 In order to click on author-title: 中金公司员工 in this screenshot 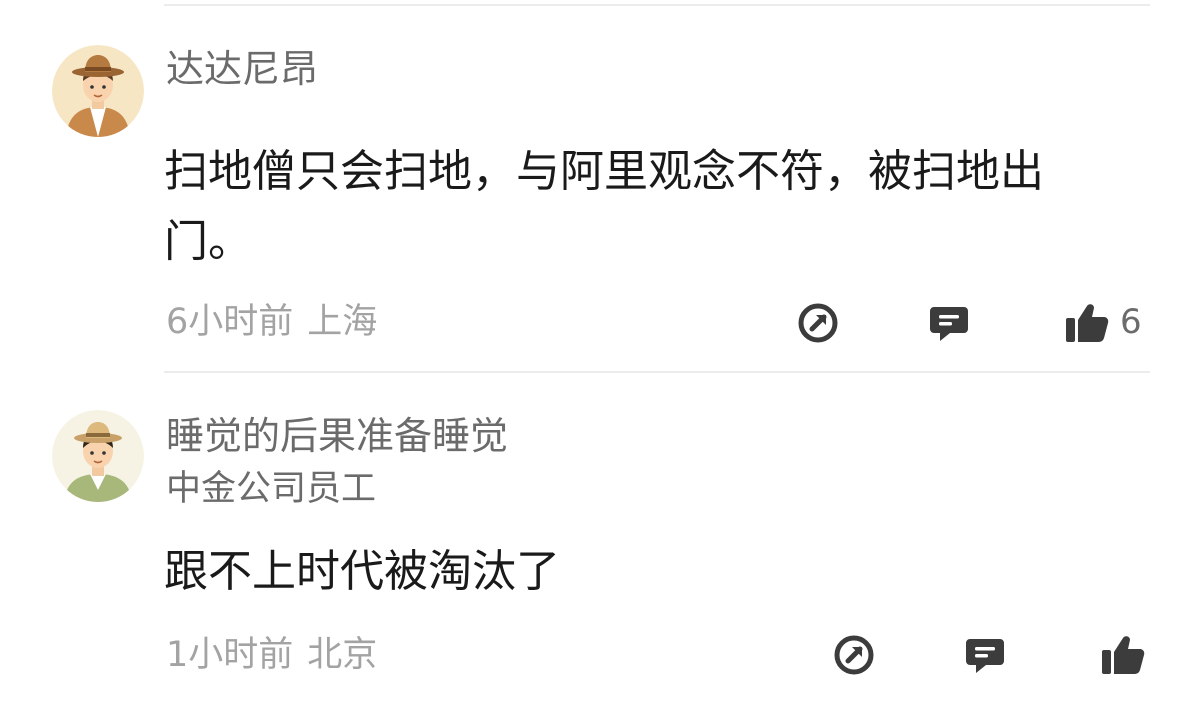, I will do `click(271, 489)`.